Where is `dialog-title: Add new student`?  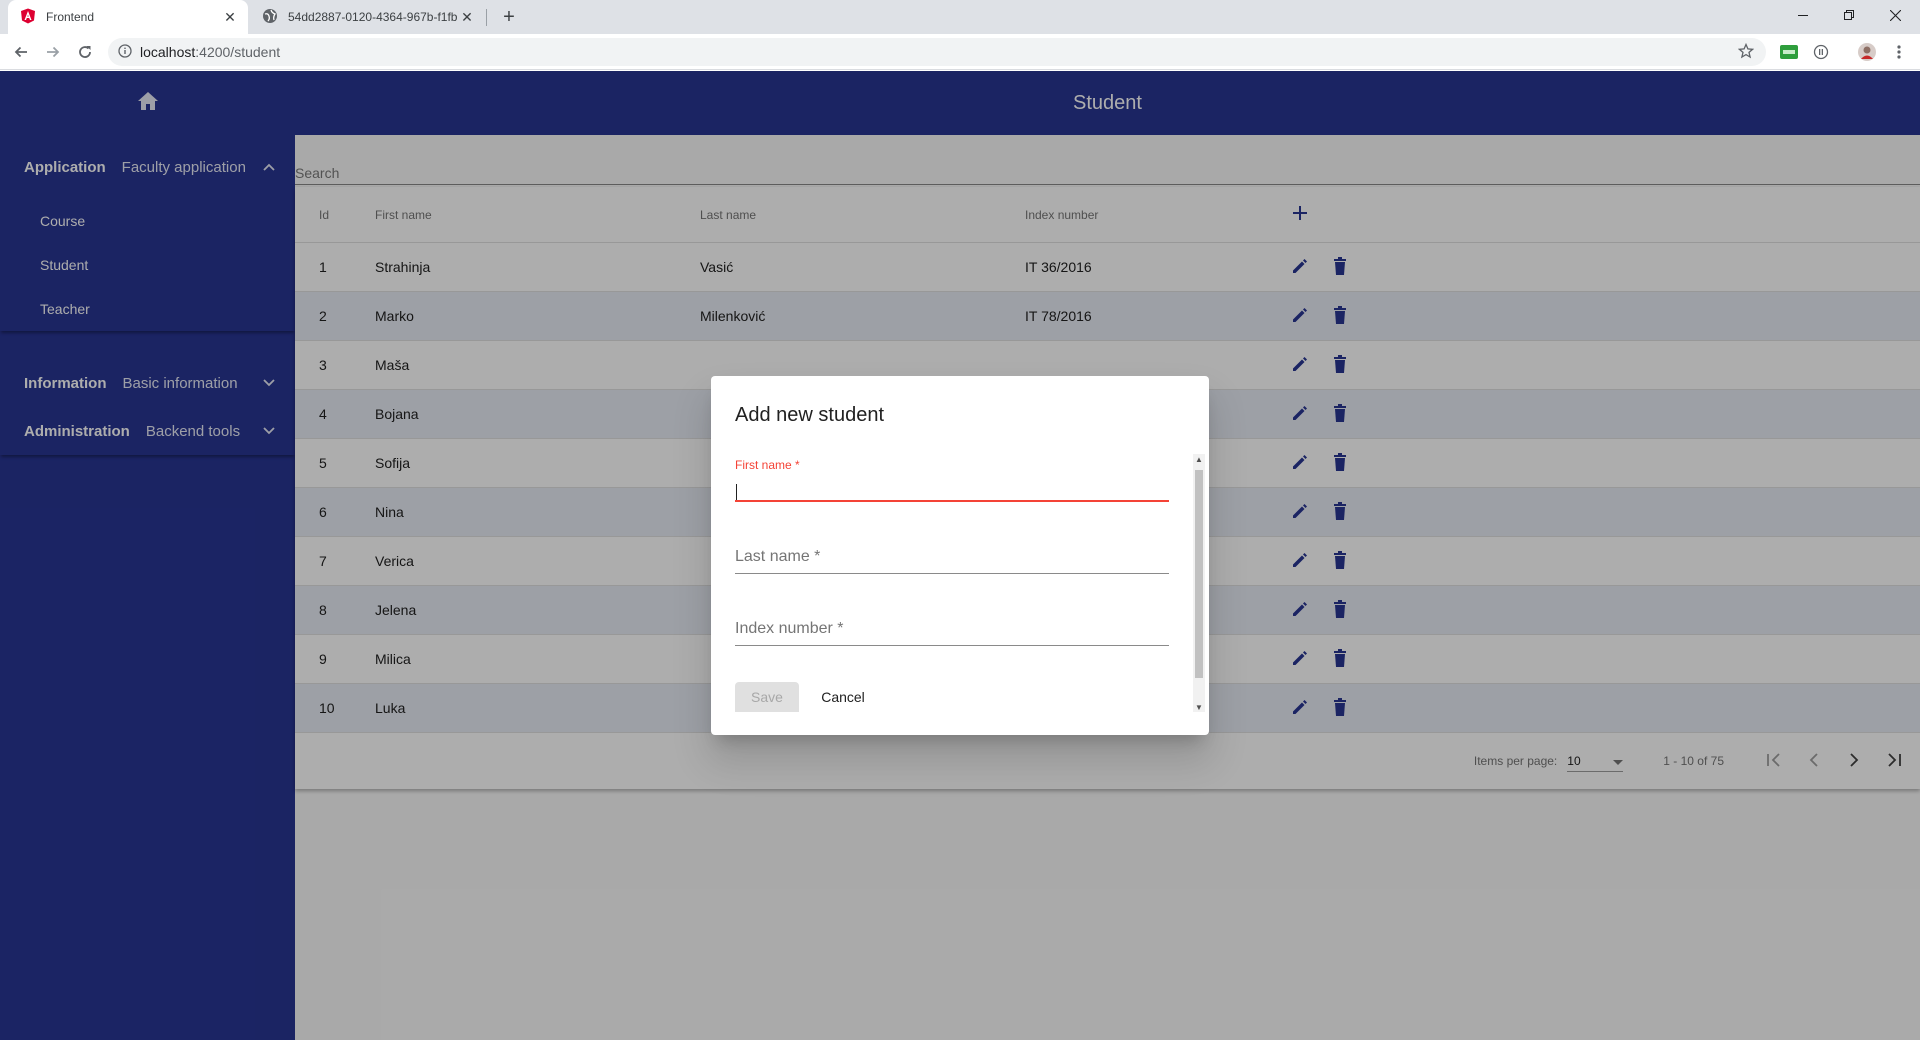
dialog-title: Add new student is located at coordinates (809, 415).